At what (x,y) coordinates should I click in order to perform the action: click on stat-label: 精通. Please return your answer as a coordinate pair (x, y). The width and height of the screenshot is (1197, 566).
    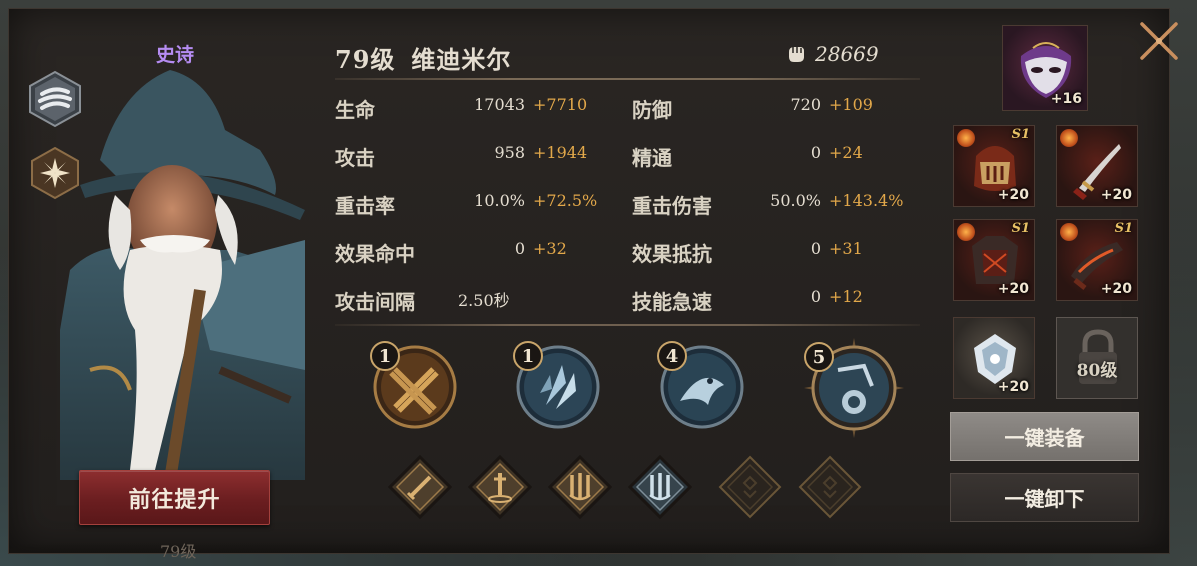
    Looking at the image, I should click on (652, 157).